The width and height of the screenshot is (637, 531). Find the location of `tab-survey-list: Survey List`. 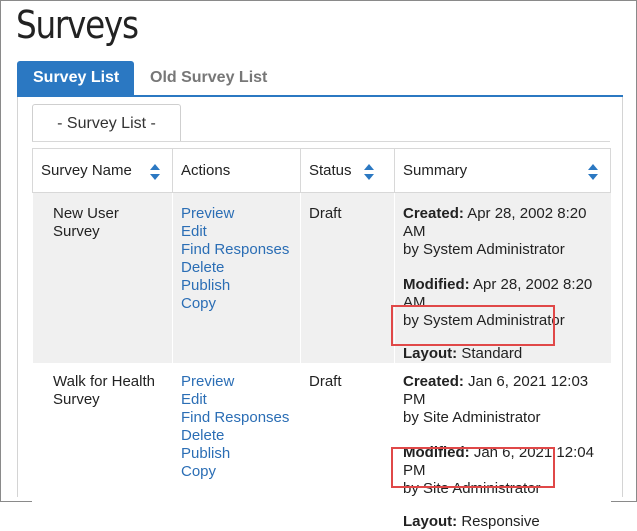

tab-survey-list: Survey List is located at coordinates (75, 78).